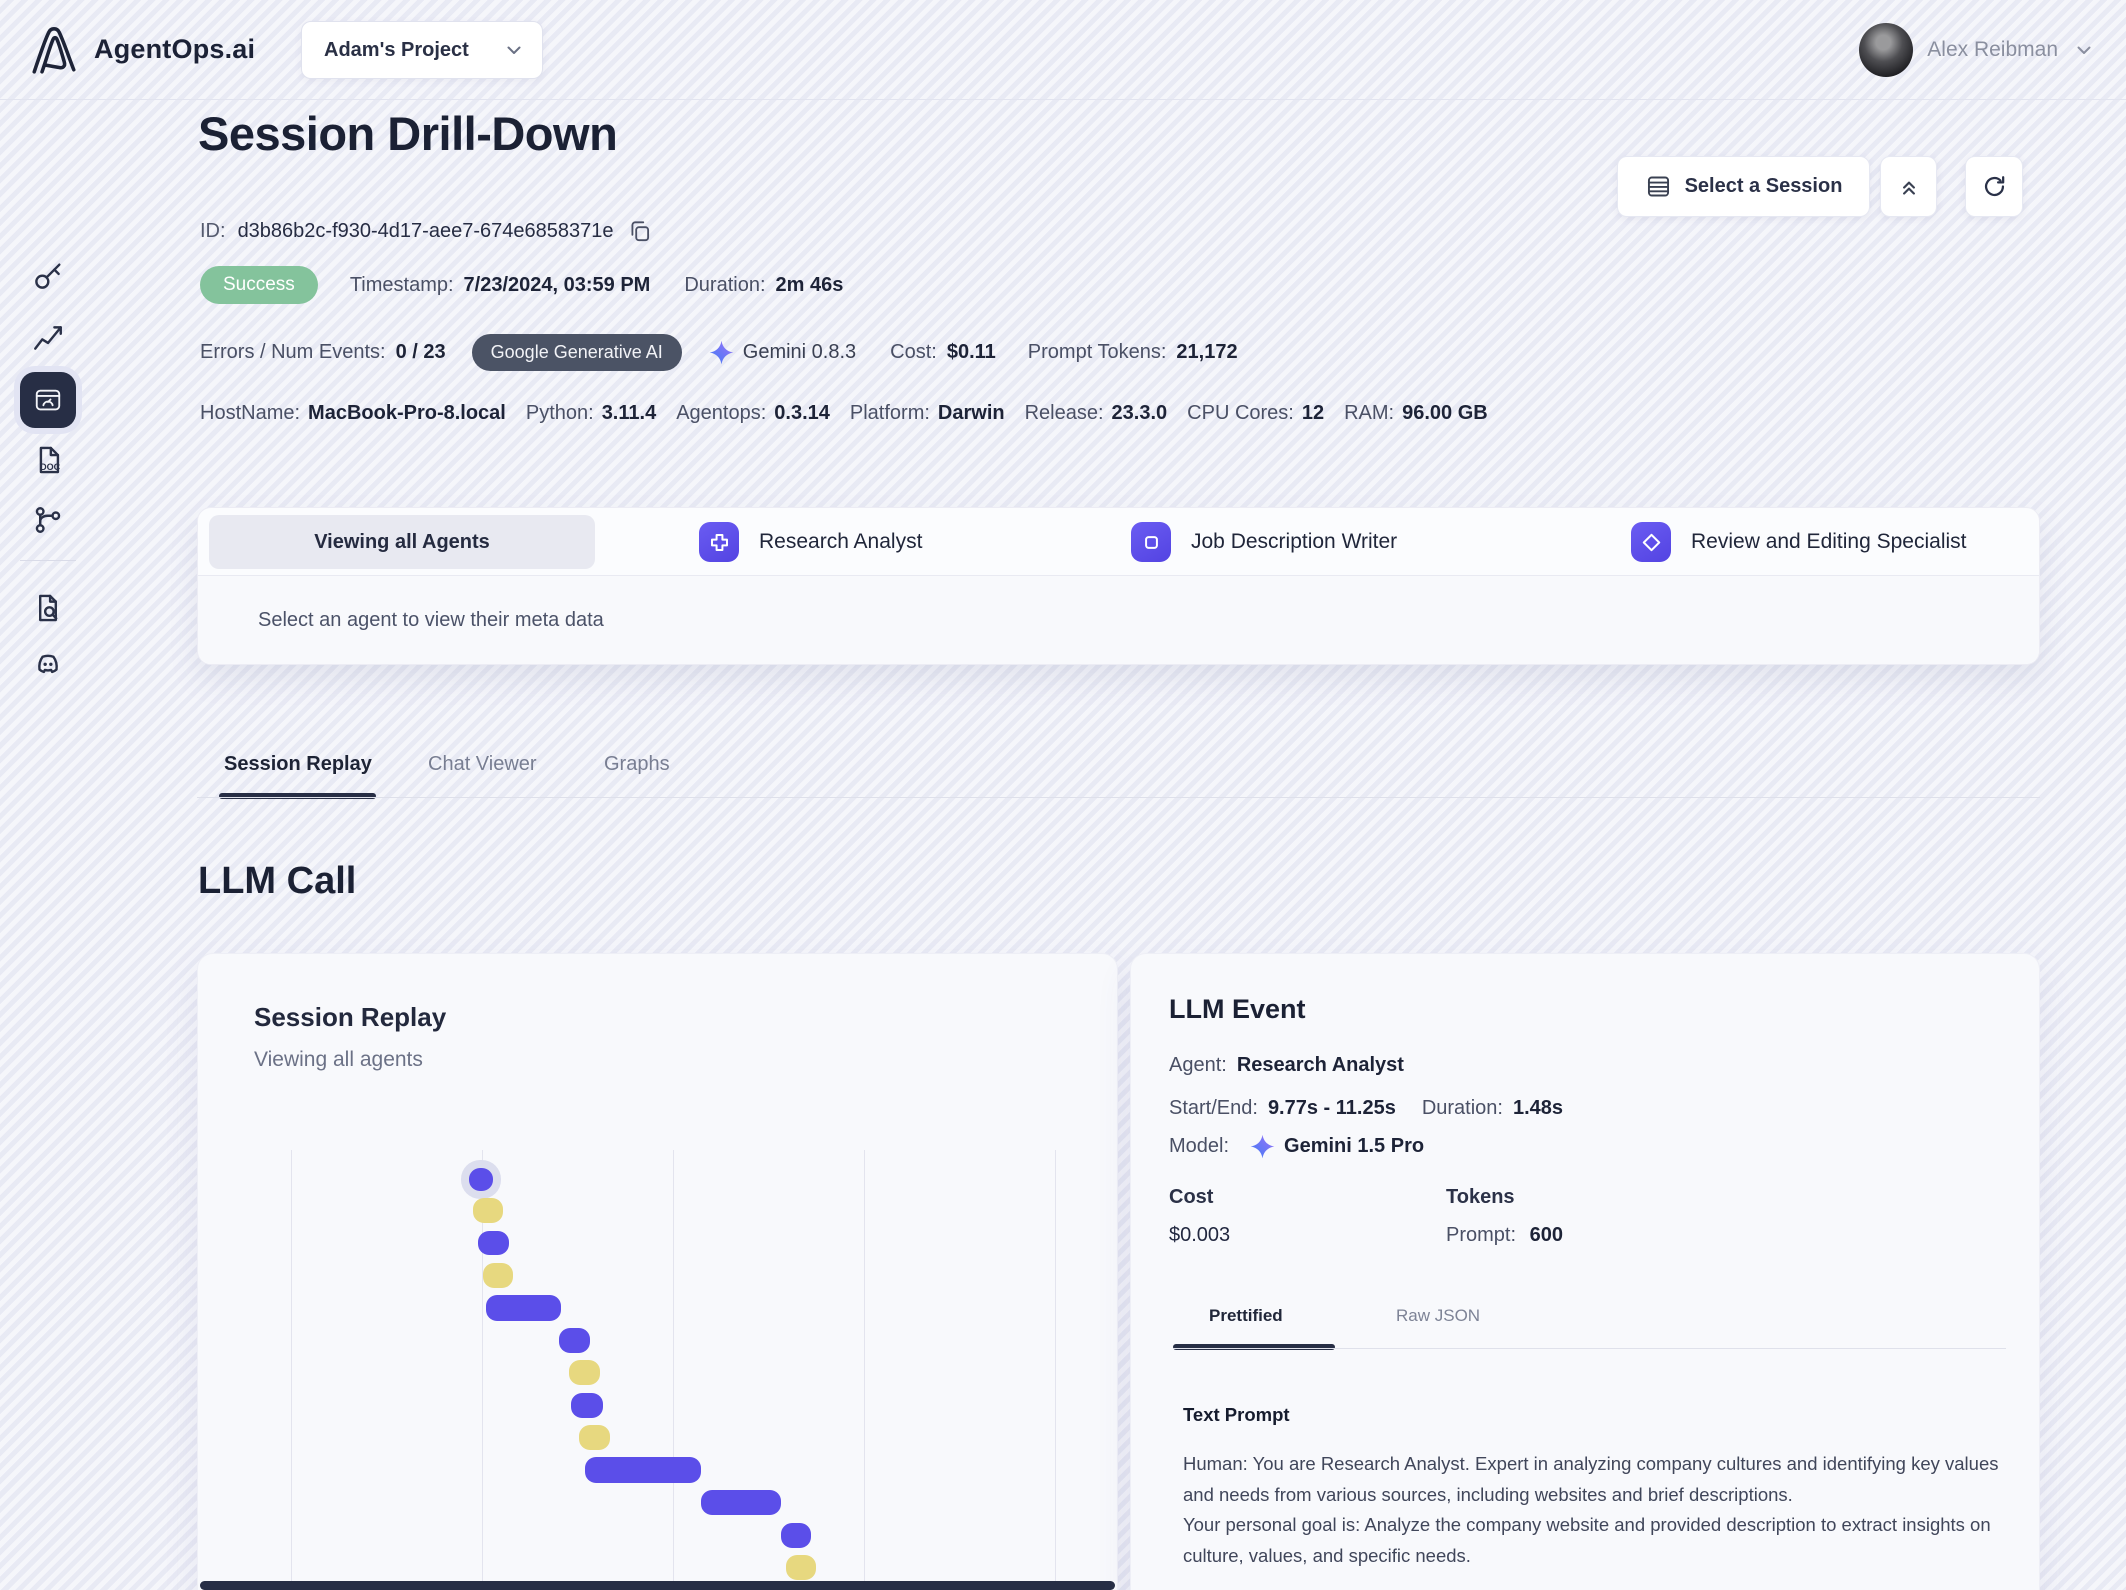  What do you see at coordinates (1546, 1235) in the screenshot?
I see `event-prompt-value: 600` at bounding box center [1546, 1235].